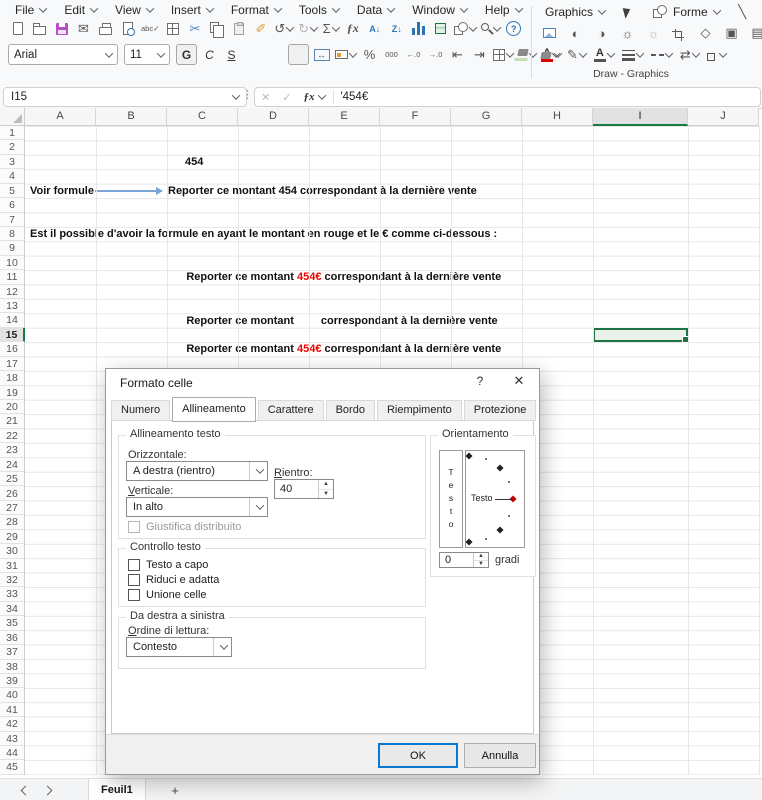 This screenshot has height=800, width=762. What do you see at coordinates (627, 33) in the screenshot?
I see `brightness-icon: ☼` at bounding box center [627, 33].